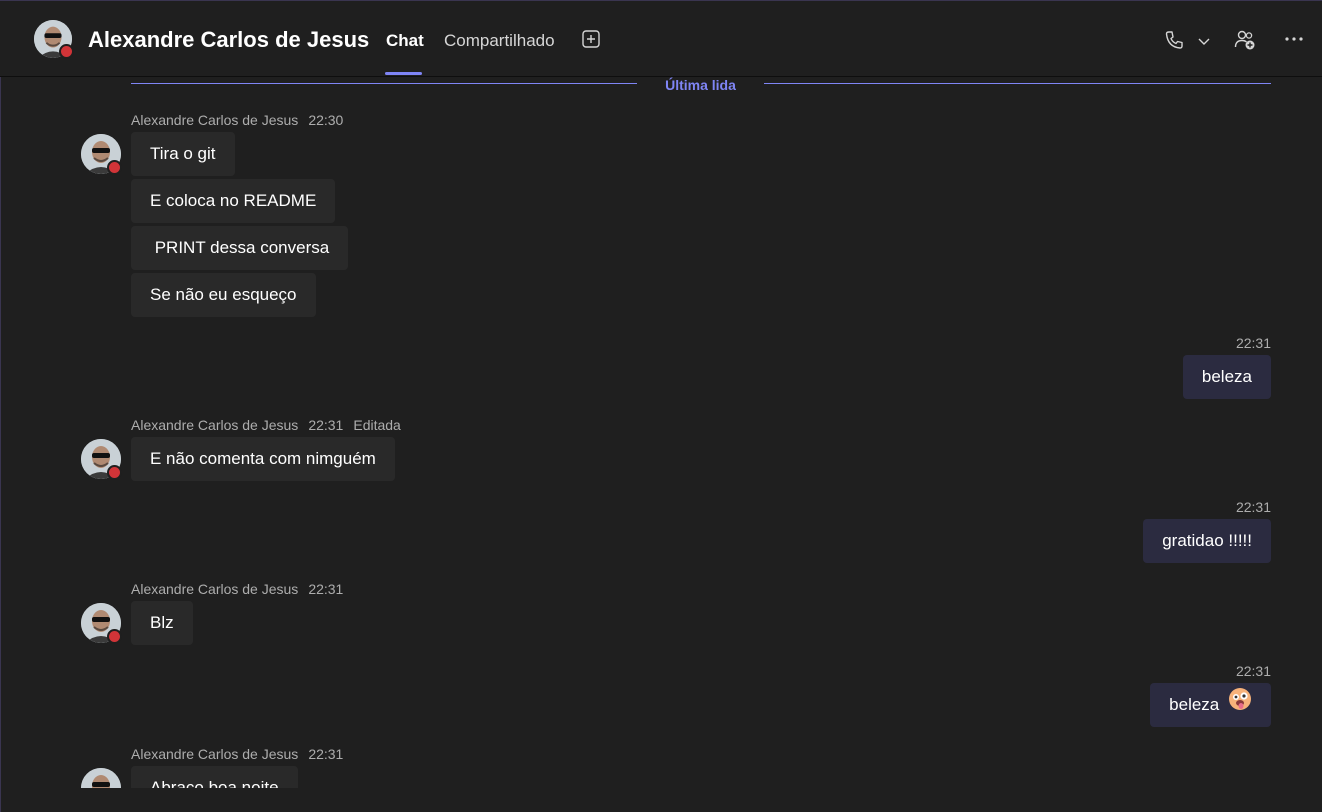 This screenshot has width=1322, height=812. I want to click on last-read-line-right, so click(1017, 83).